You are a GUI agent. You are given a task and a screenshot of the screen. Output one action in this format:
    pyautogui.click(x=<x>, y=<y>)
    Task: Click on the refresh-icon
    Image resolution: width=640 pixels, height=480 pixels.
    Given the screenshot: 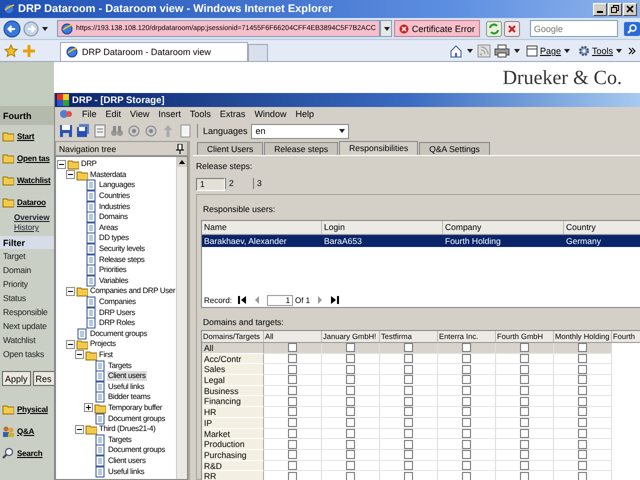 What is the action you would take?
    pyautogui.click(x=494, y=28)
    